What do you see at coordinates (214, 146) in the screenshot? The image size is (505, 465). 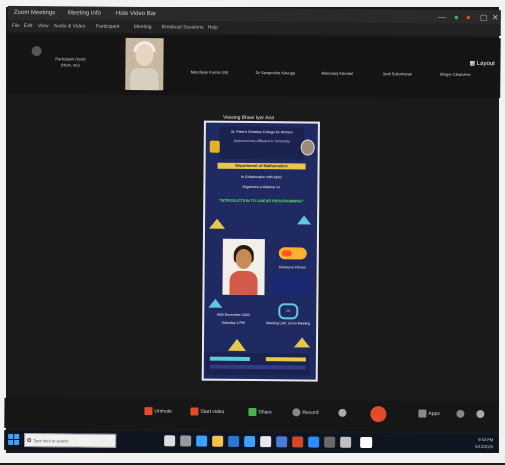 I see `college-logo-icon` at bounding box center [214, 146].